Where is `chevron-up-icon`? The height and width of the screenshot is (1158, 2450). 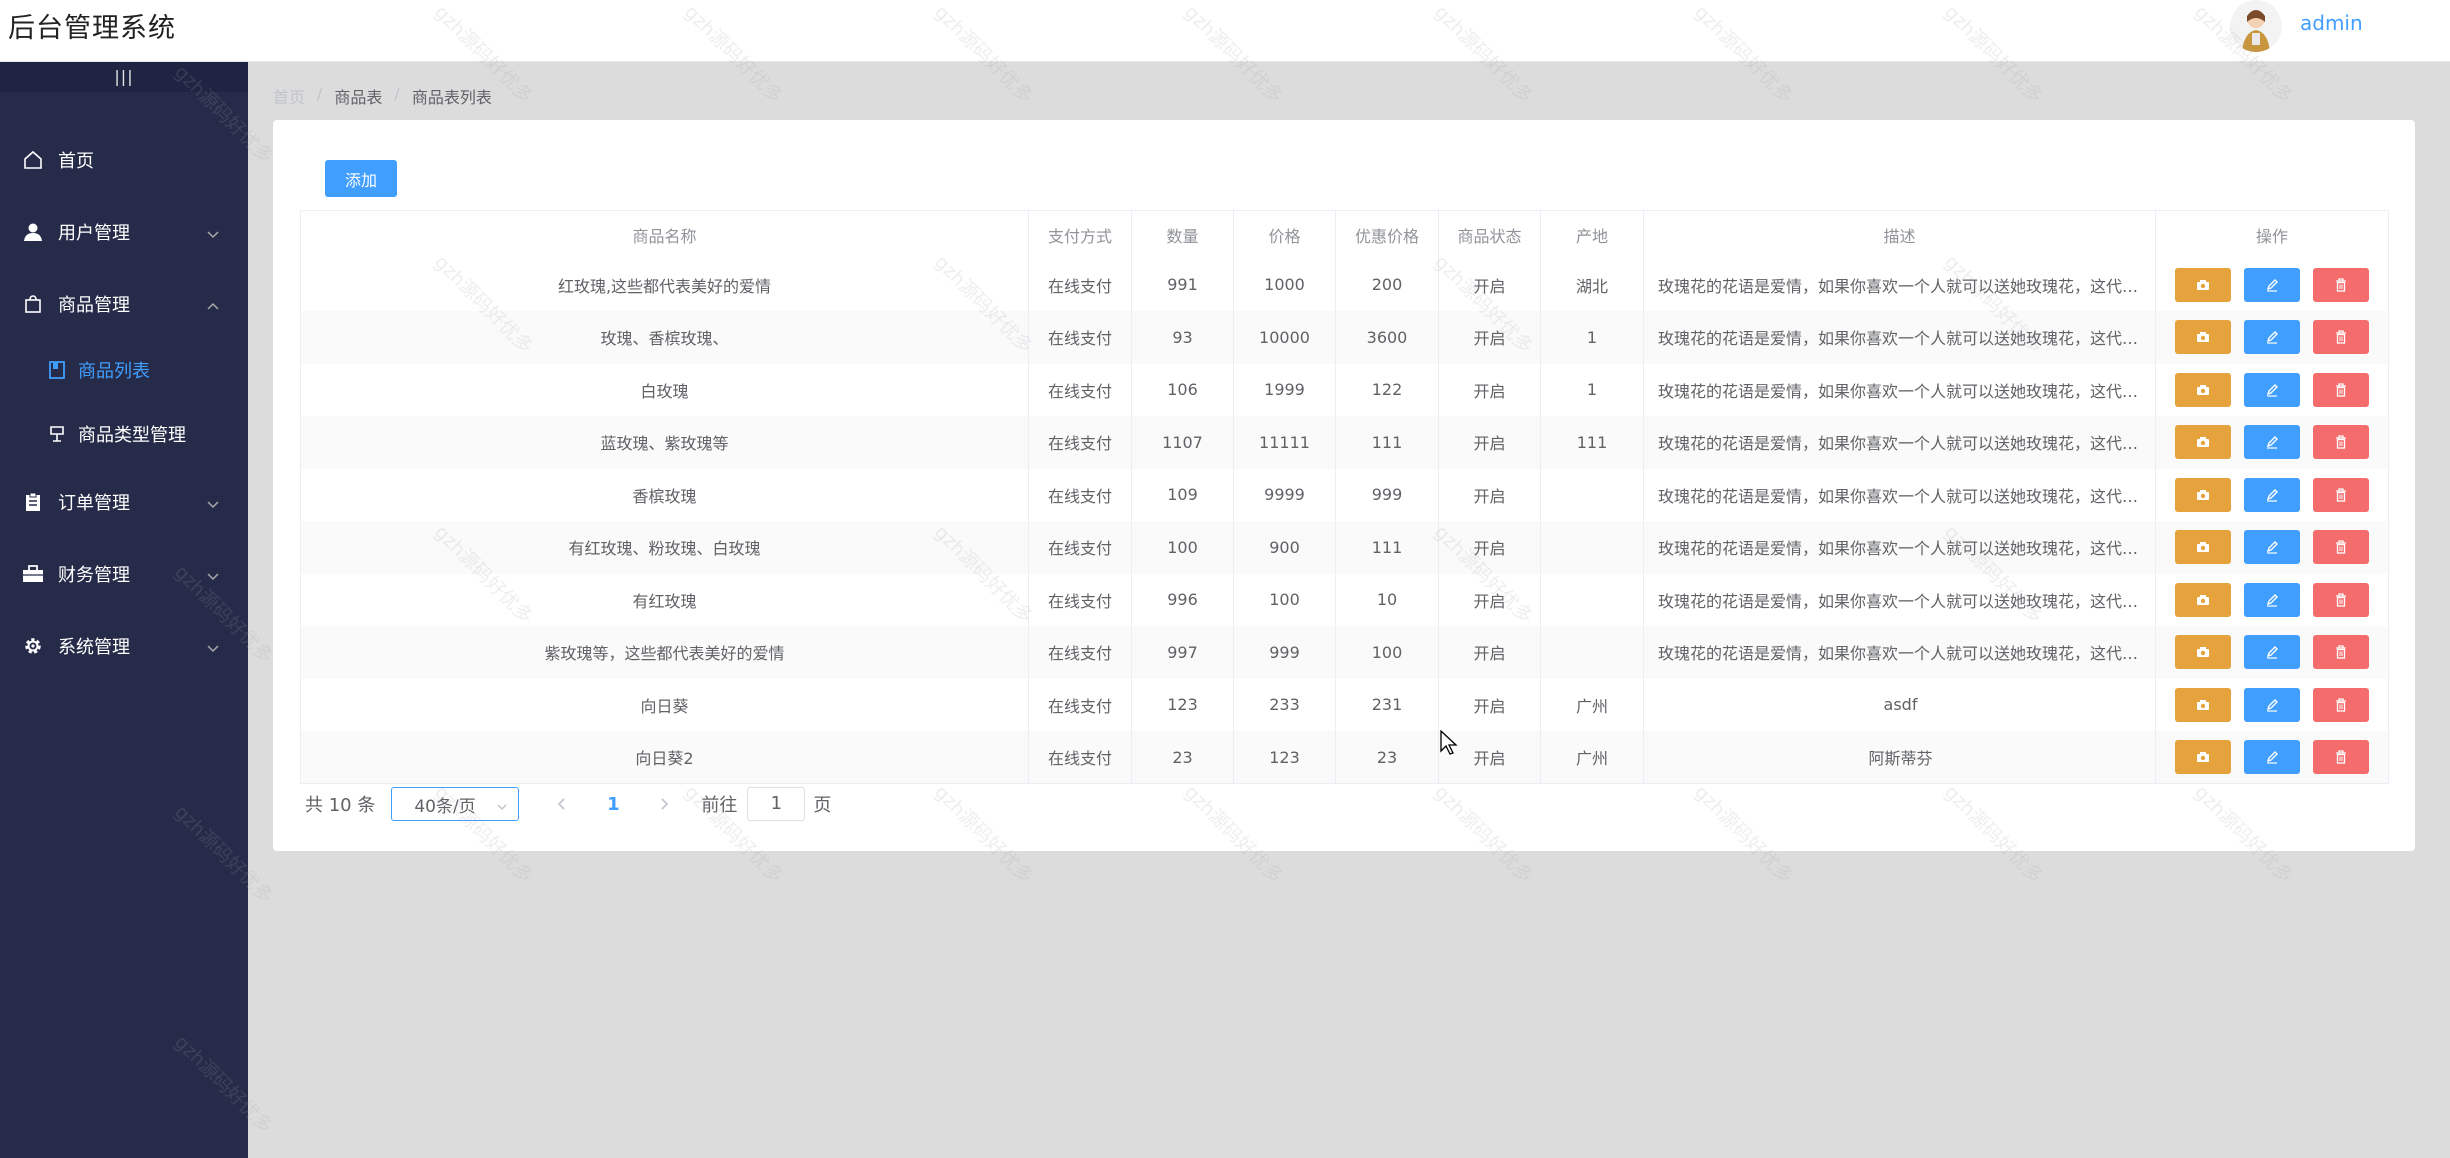 chevron-up-icon is located at coordinates (213, 306).